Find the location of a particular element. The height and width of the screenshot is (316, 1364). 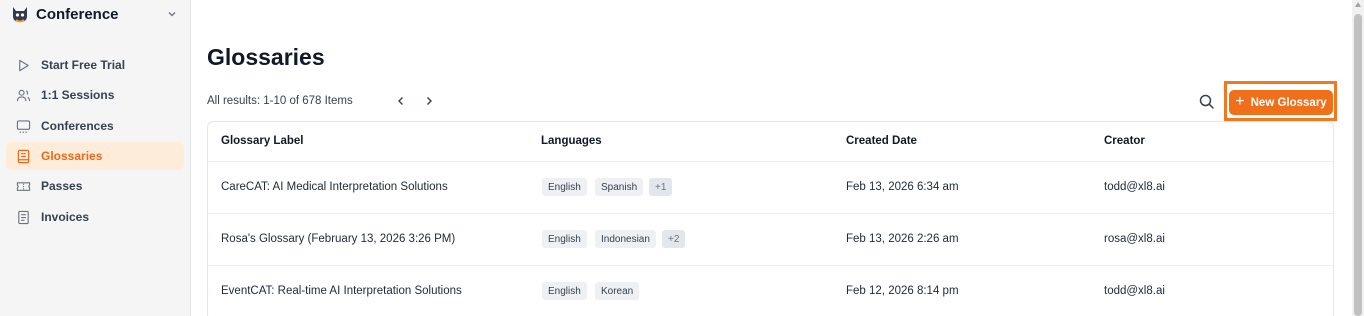

next-page-button is located at coordinates (429, 101).